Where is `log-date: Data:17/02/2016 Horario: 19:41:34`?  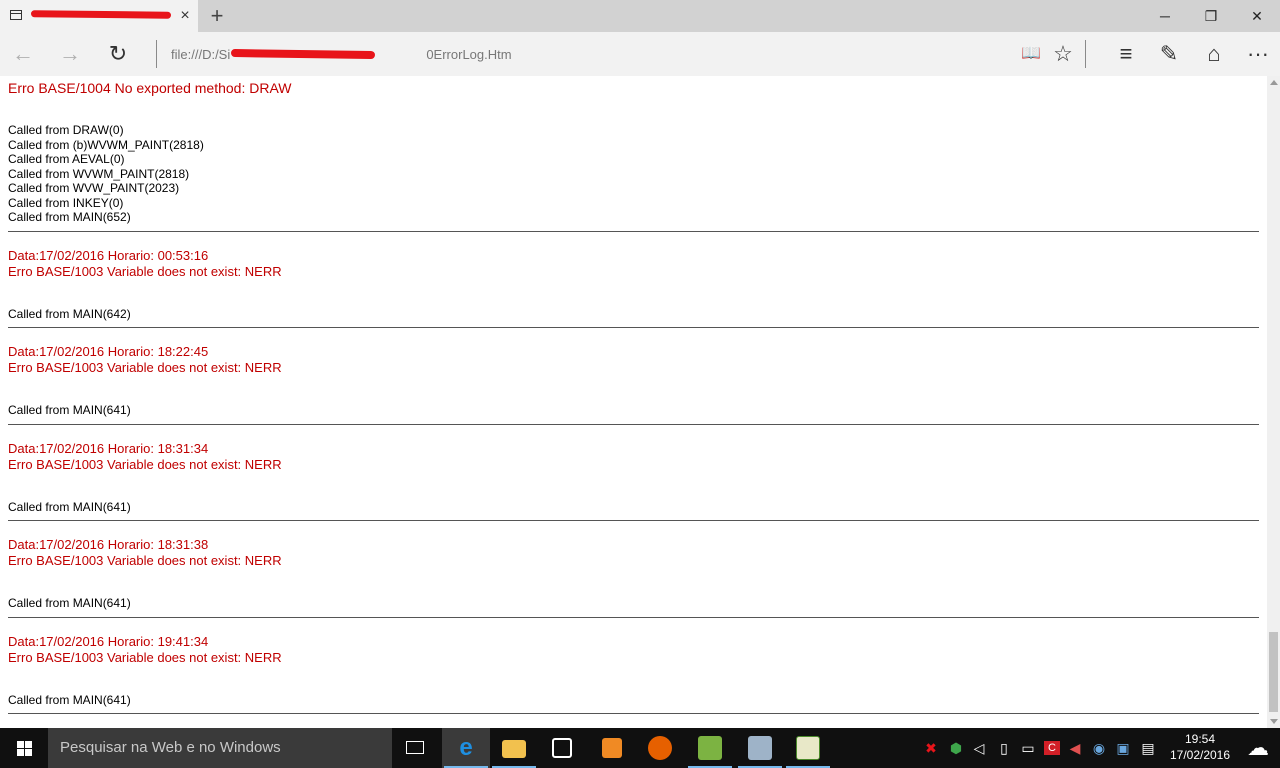 log-date: Data:17/02/2016 Horario: 19:41:34 is located at coordinates (108, 641).